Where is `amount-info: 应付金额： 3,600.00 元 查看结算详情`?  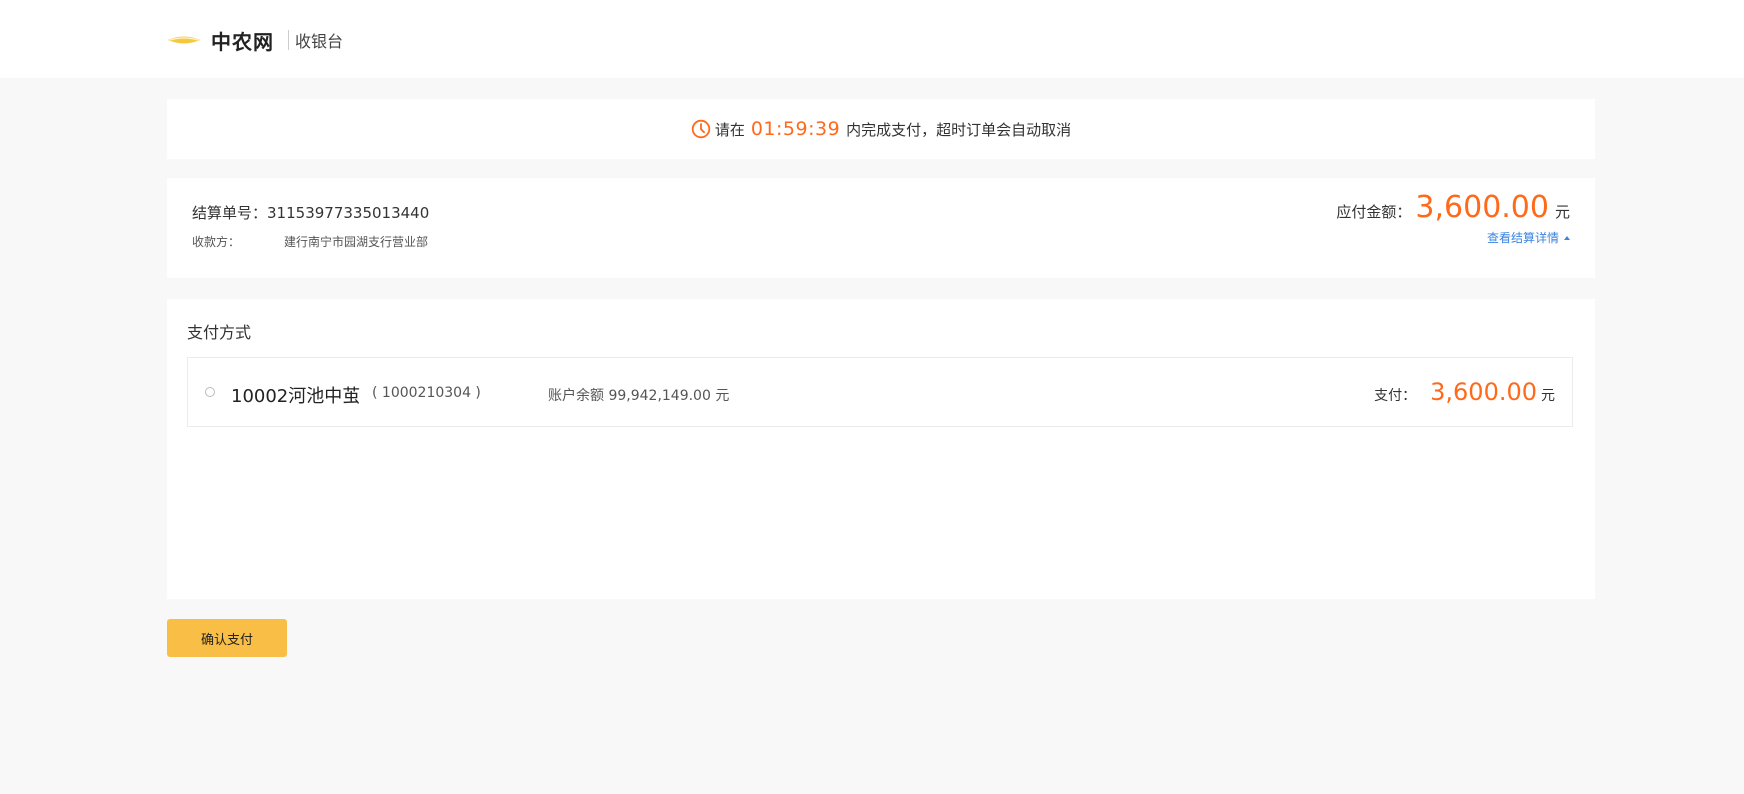
amount-info: 应付金额： 3,600.00 元 查看结算详情 is located at coordinates (1453, 218).